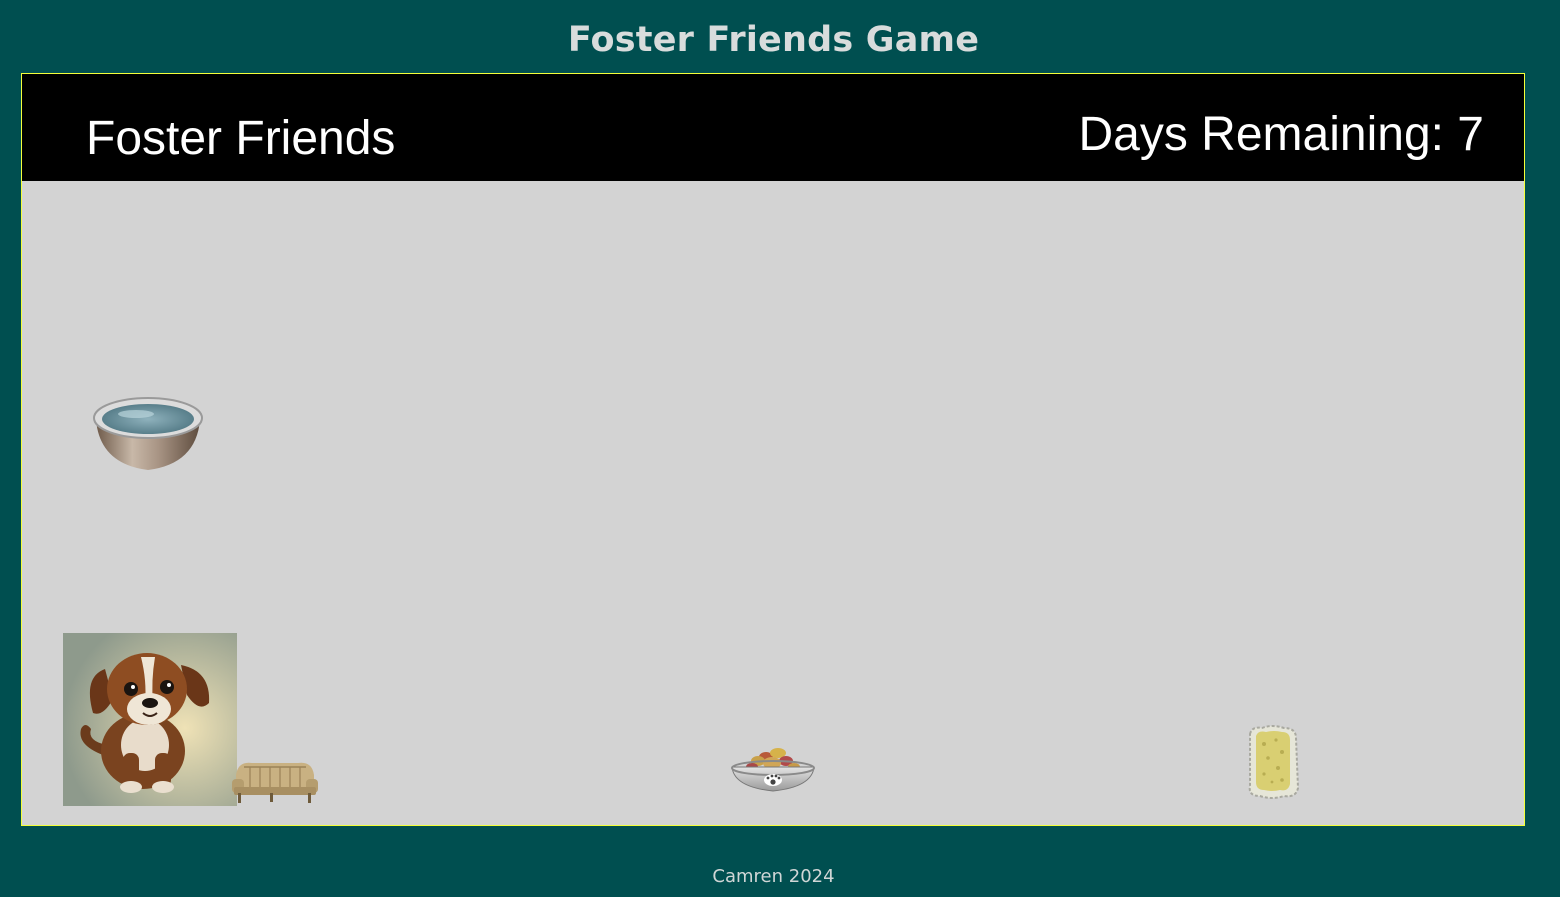  Describe the element at coordinates (150, 719) in the screenshot. I see `puppy-icon` at that location.